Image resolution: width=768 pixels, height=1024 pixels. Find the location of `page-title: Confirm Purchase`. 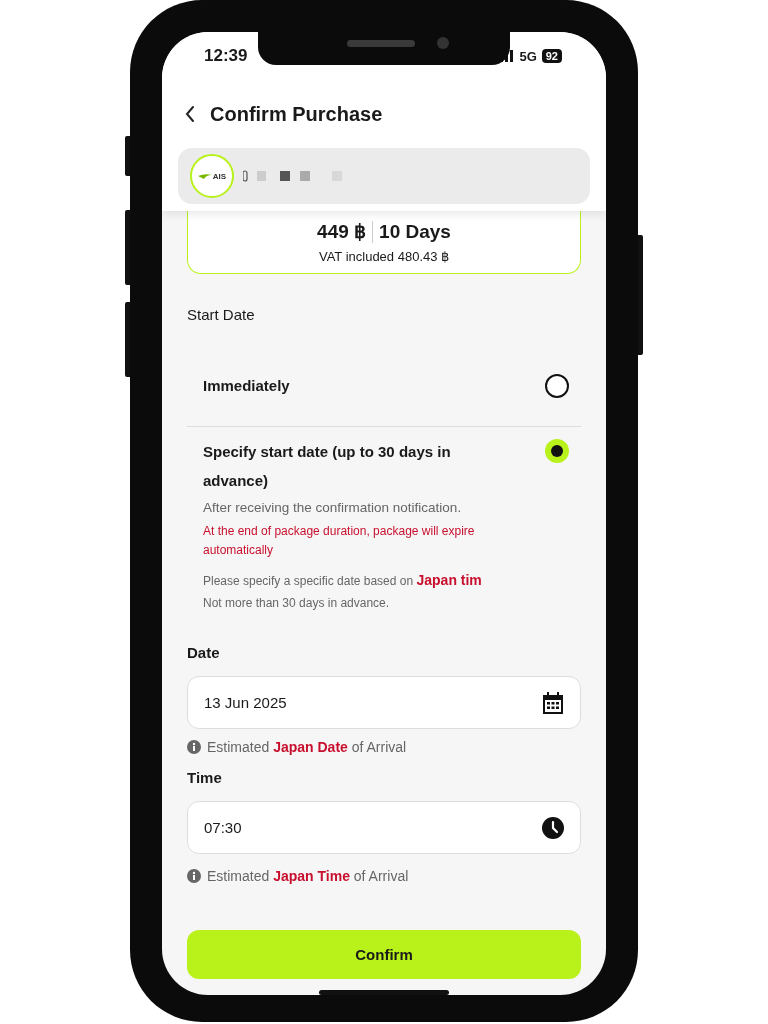

page-title: Confirm Purchase is located at coordinates (296, 114).